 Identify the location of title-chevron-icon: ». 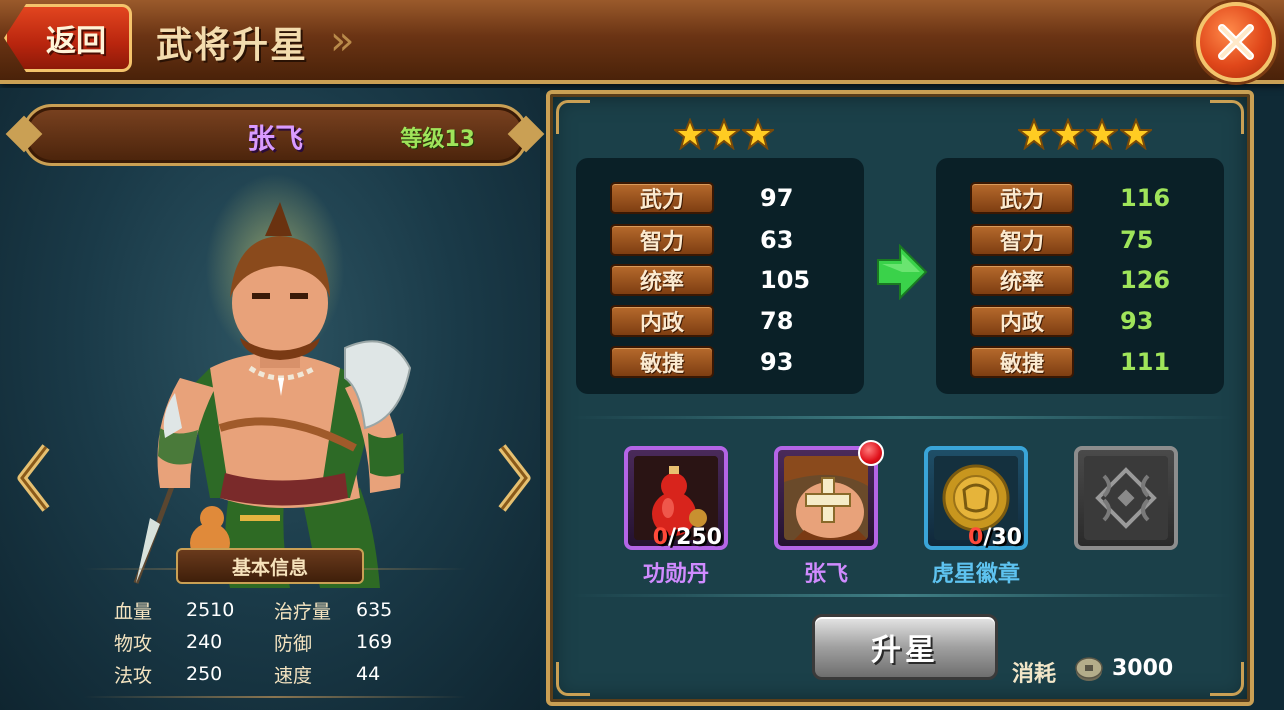
(342, 41).